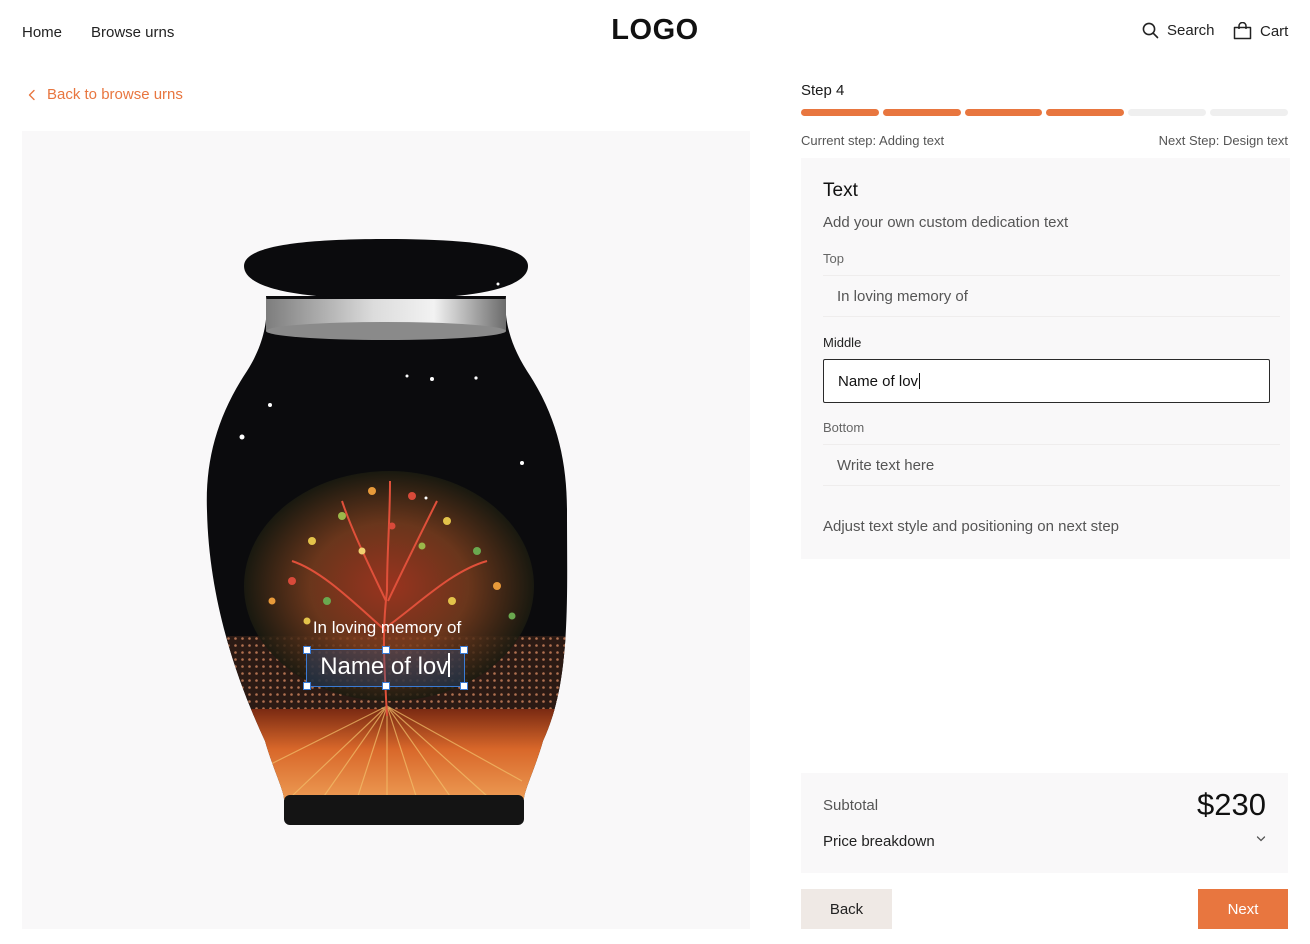  Describe the element at coordinates (1261, 839) in the screenshot. I see `chevron-down-icon` at that location.